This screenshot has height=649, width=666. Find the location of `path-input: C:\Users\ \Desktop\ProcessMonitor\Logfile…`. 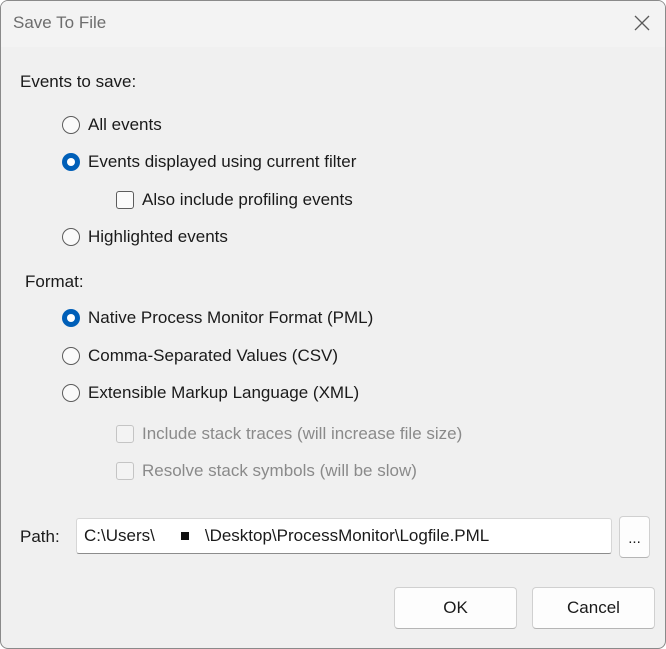

path-input: C:\Users\ \Desktop\ProcessMonitor\Logfile… is located at coordinates (344, 536).